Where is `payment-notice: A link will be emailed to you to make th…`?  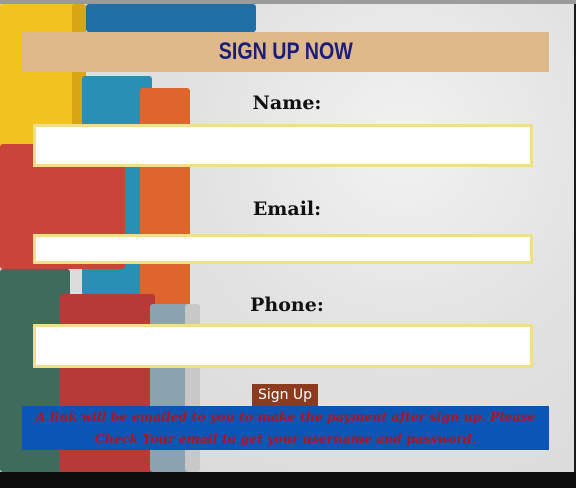
payment-notice: A link will be emailed to you to make th… is located at coordinates (285, 428).